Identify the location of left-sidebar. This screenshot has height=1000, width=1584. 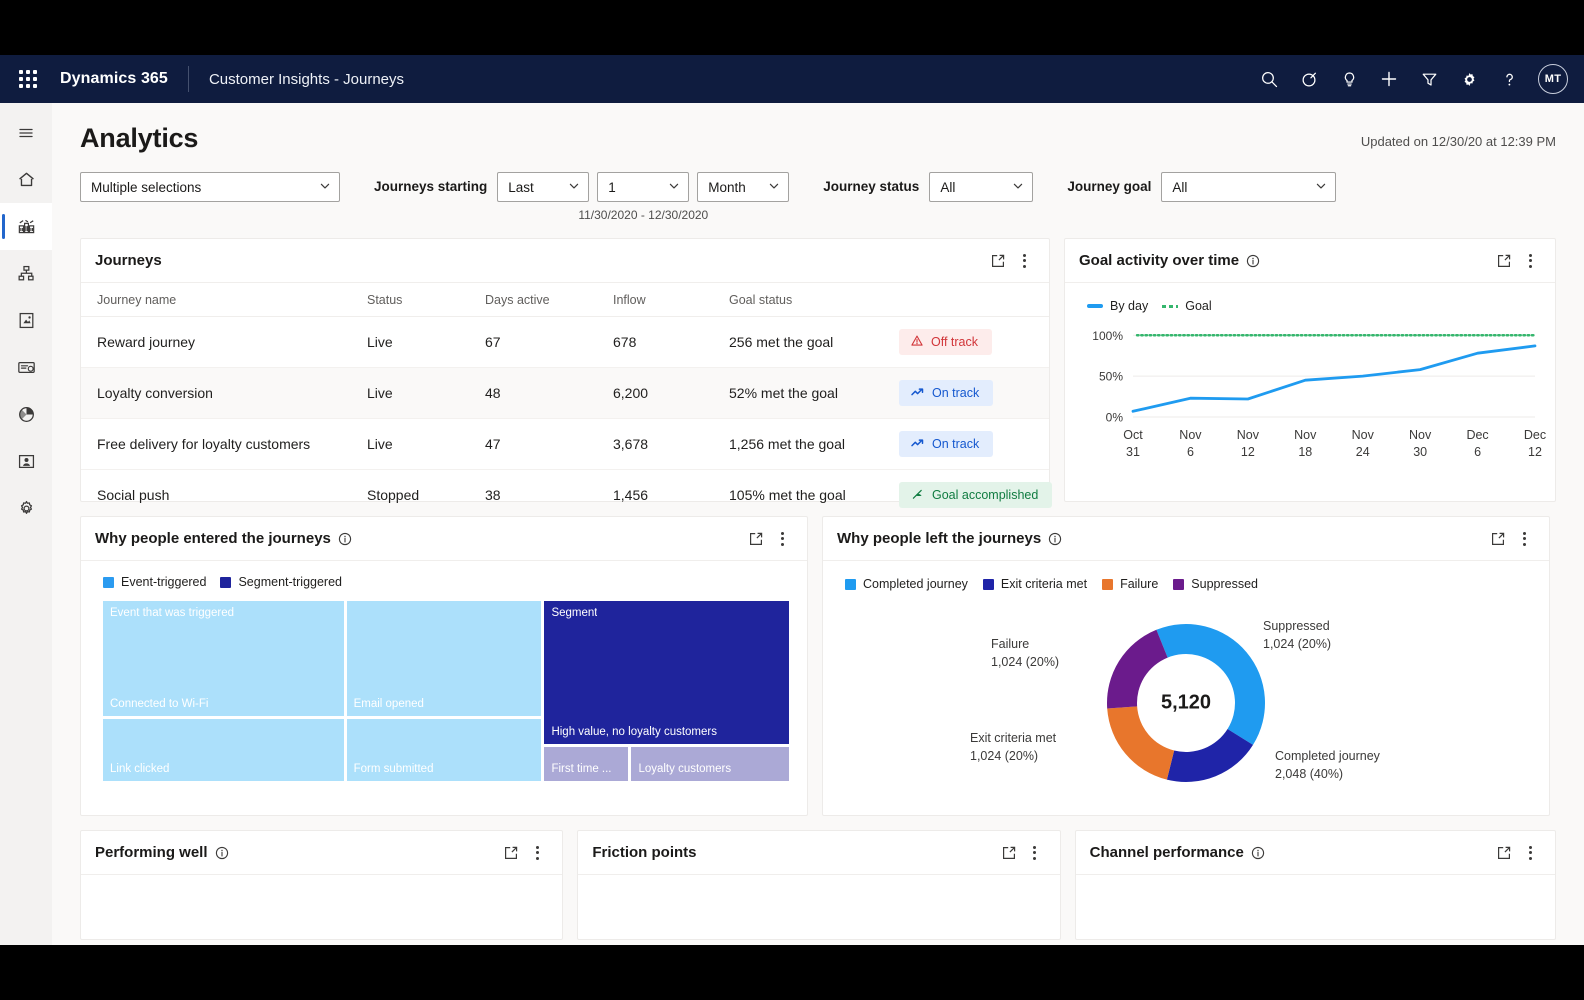
(26, 524).